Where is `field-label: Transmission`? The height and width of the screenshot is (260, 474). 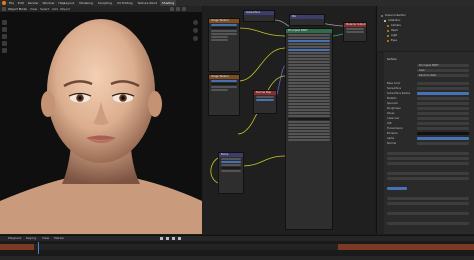
field-label: Transmission is located at coordinates (395, 128).